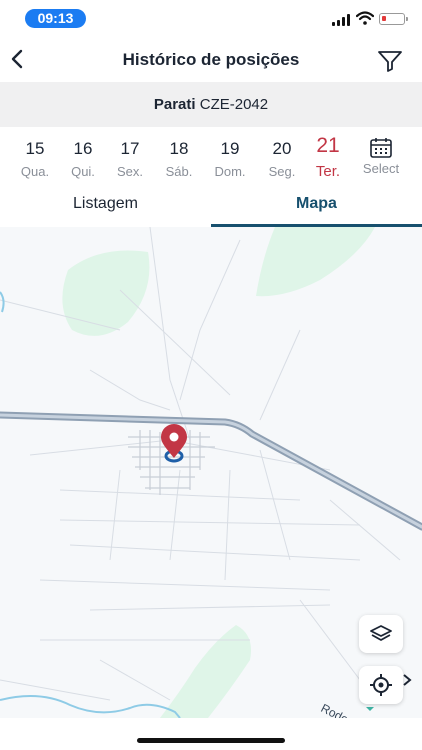  Describe the element at coordinates (230, 171) in the screenshot. I see `date-weekday: Dom.` at that location.